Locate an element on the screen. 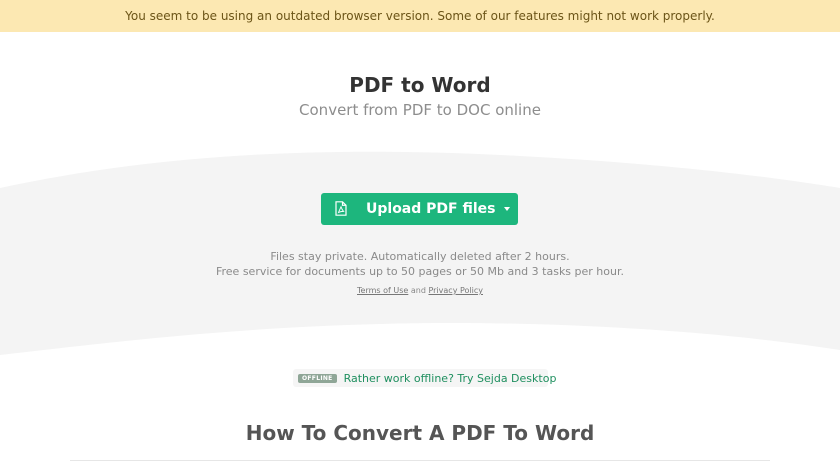 The width and height of the screenshot is (840, 472). offline-link-text: Rather work offline? Try Sejda Desktop is located at coordinates (450, 378).